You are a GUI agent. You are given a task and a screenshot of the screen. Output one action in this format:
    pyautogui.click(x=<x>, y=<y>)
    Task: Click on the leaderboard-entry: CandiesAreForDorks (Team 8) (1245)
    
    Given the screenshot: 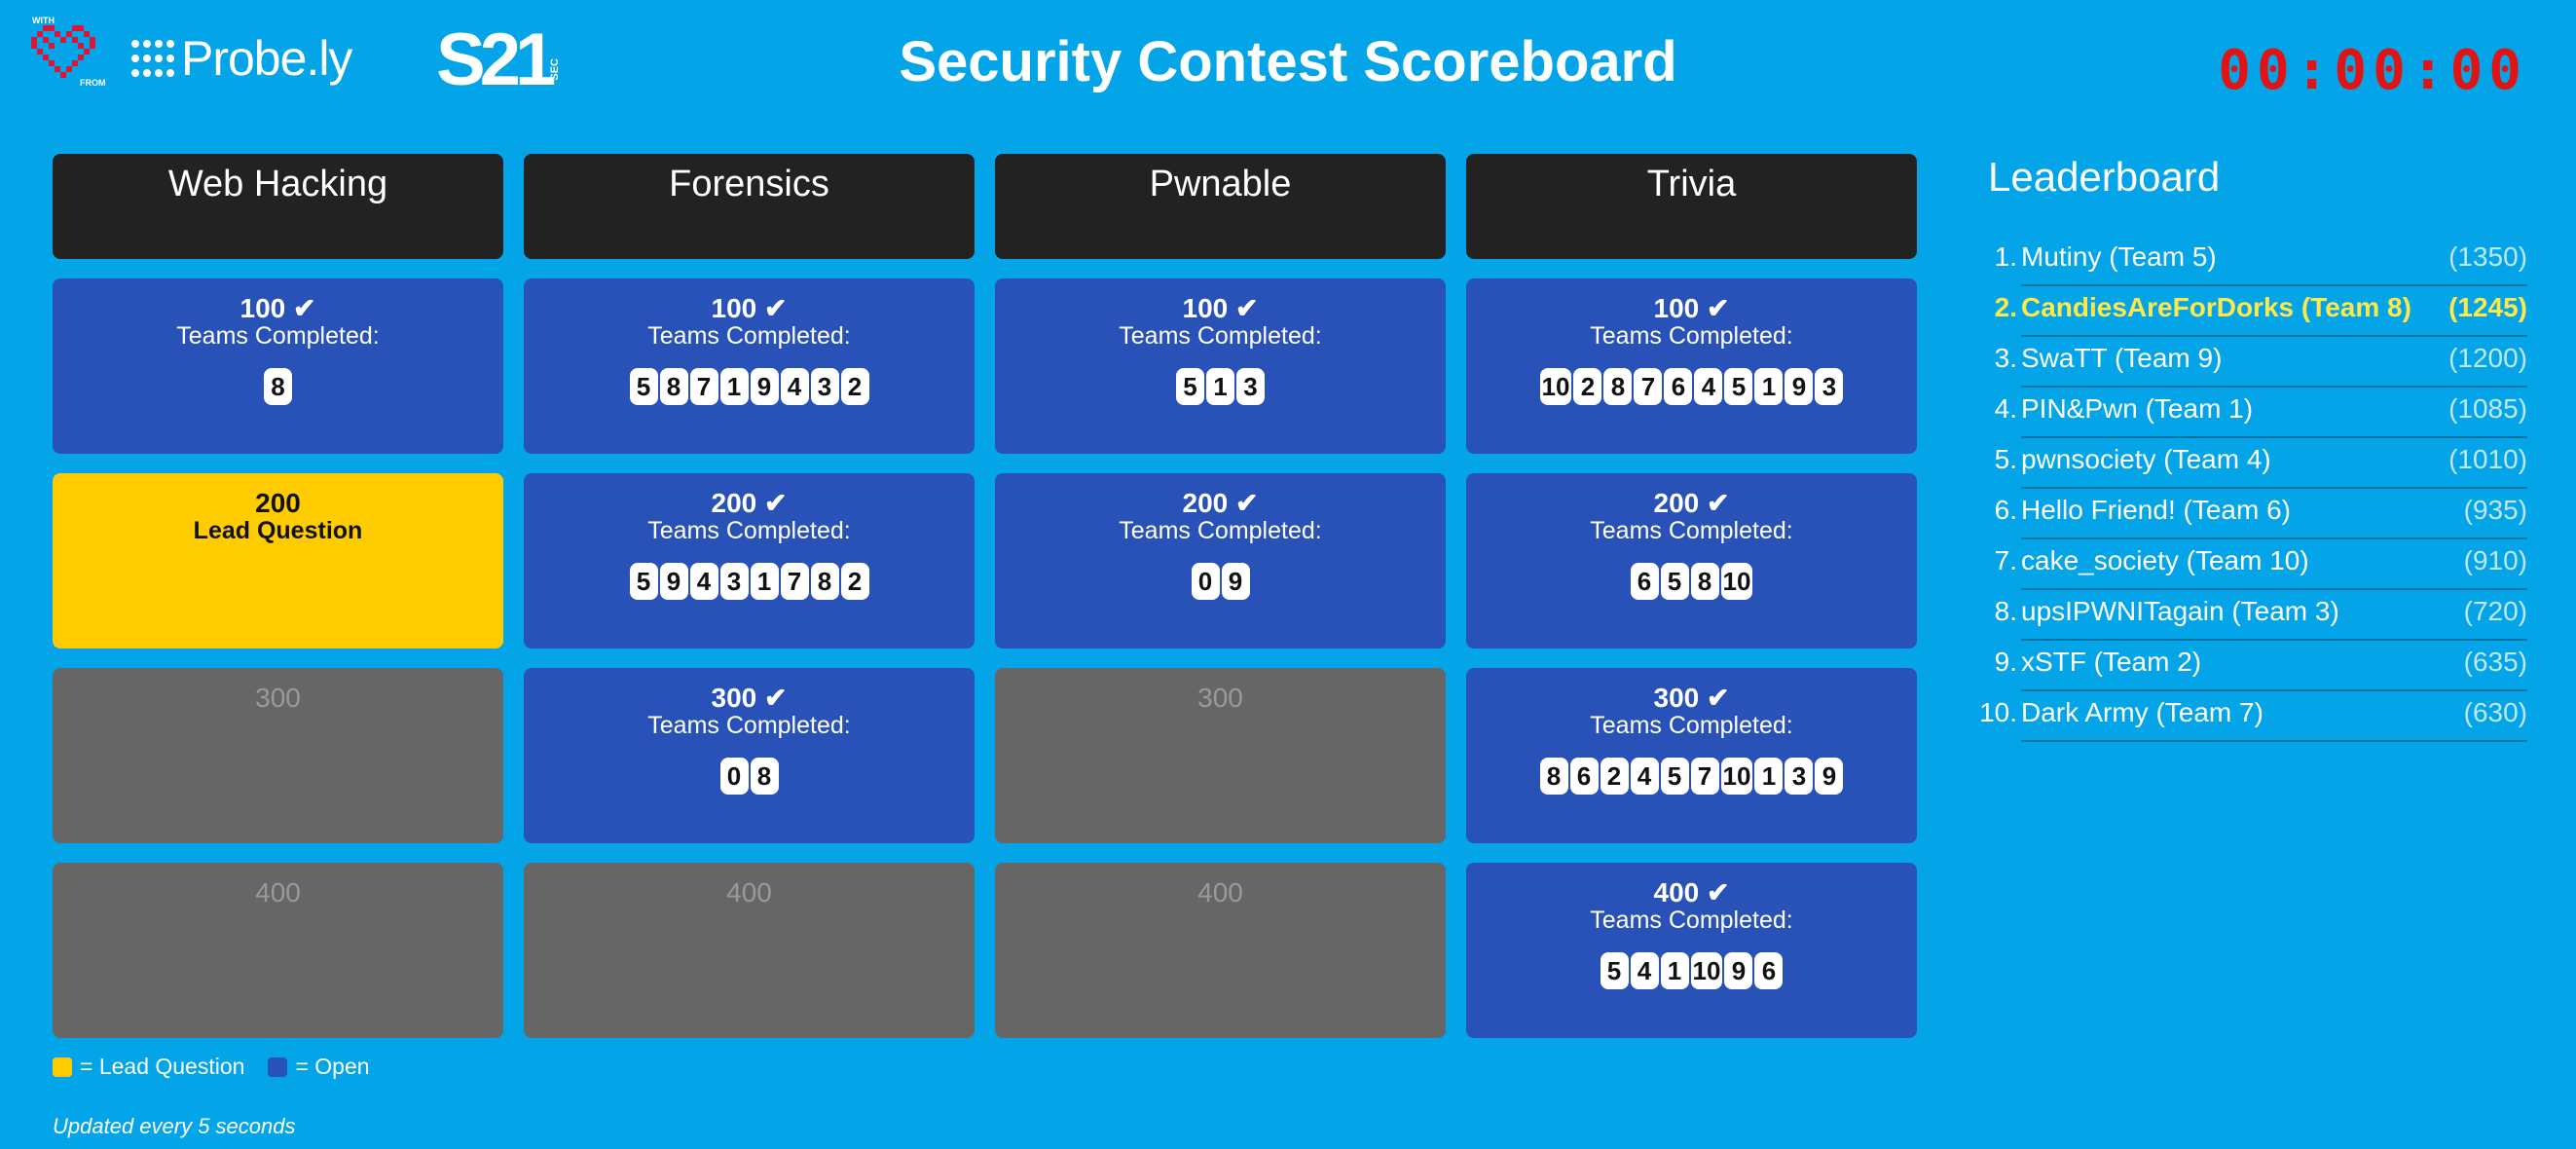 What is the action you would take?
    pyautogui.click(x=2274, y=314)
    